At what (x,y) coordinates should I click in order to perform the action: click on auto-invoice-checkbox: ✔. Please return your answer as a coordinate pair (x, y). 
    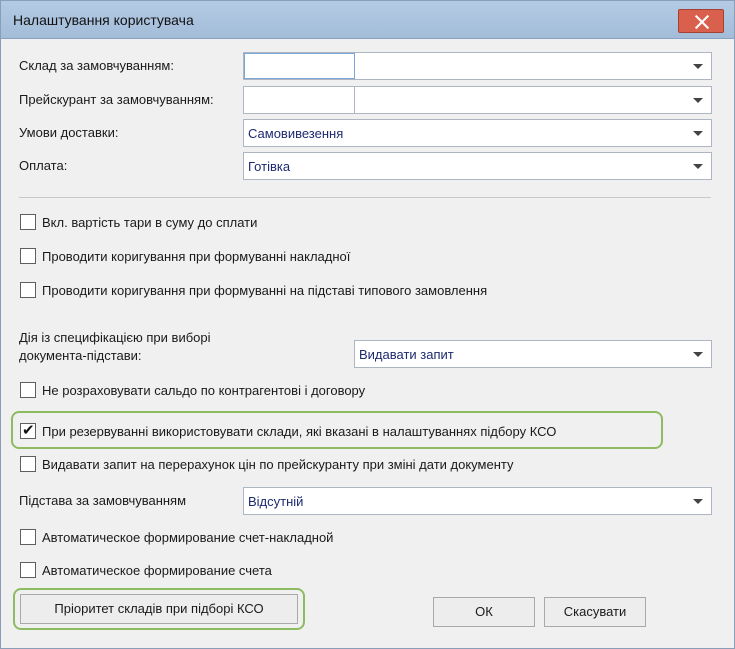
    Looking at the image, I should click on (28, 537).